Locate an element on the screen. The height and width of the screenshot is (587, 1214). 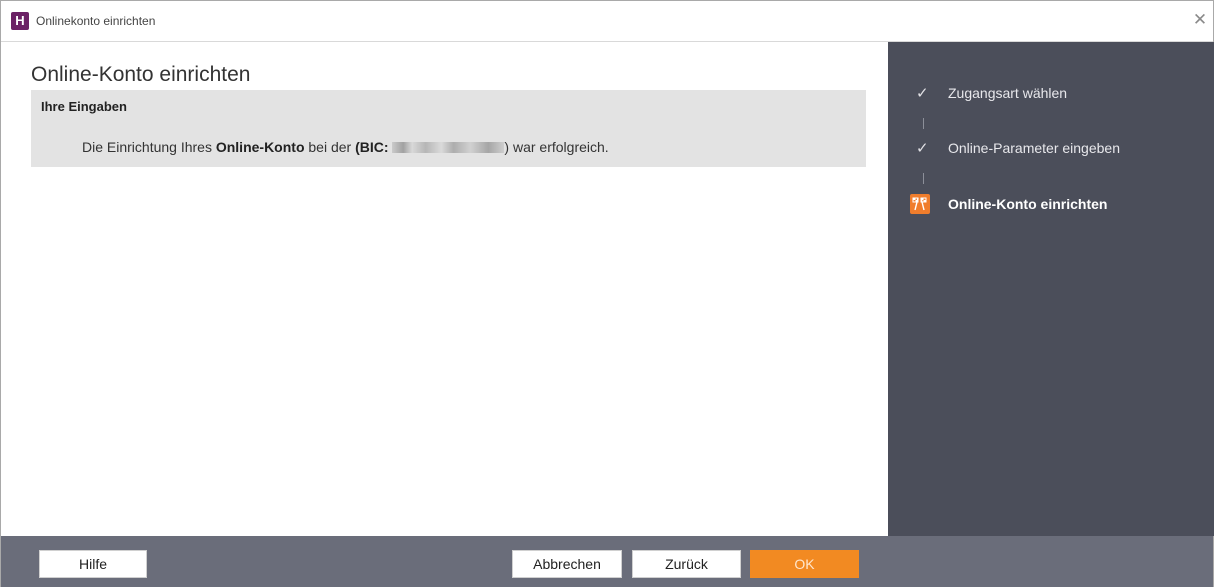
panel-title: Ihre Eingaben is located at coordinates (84, 106).